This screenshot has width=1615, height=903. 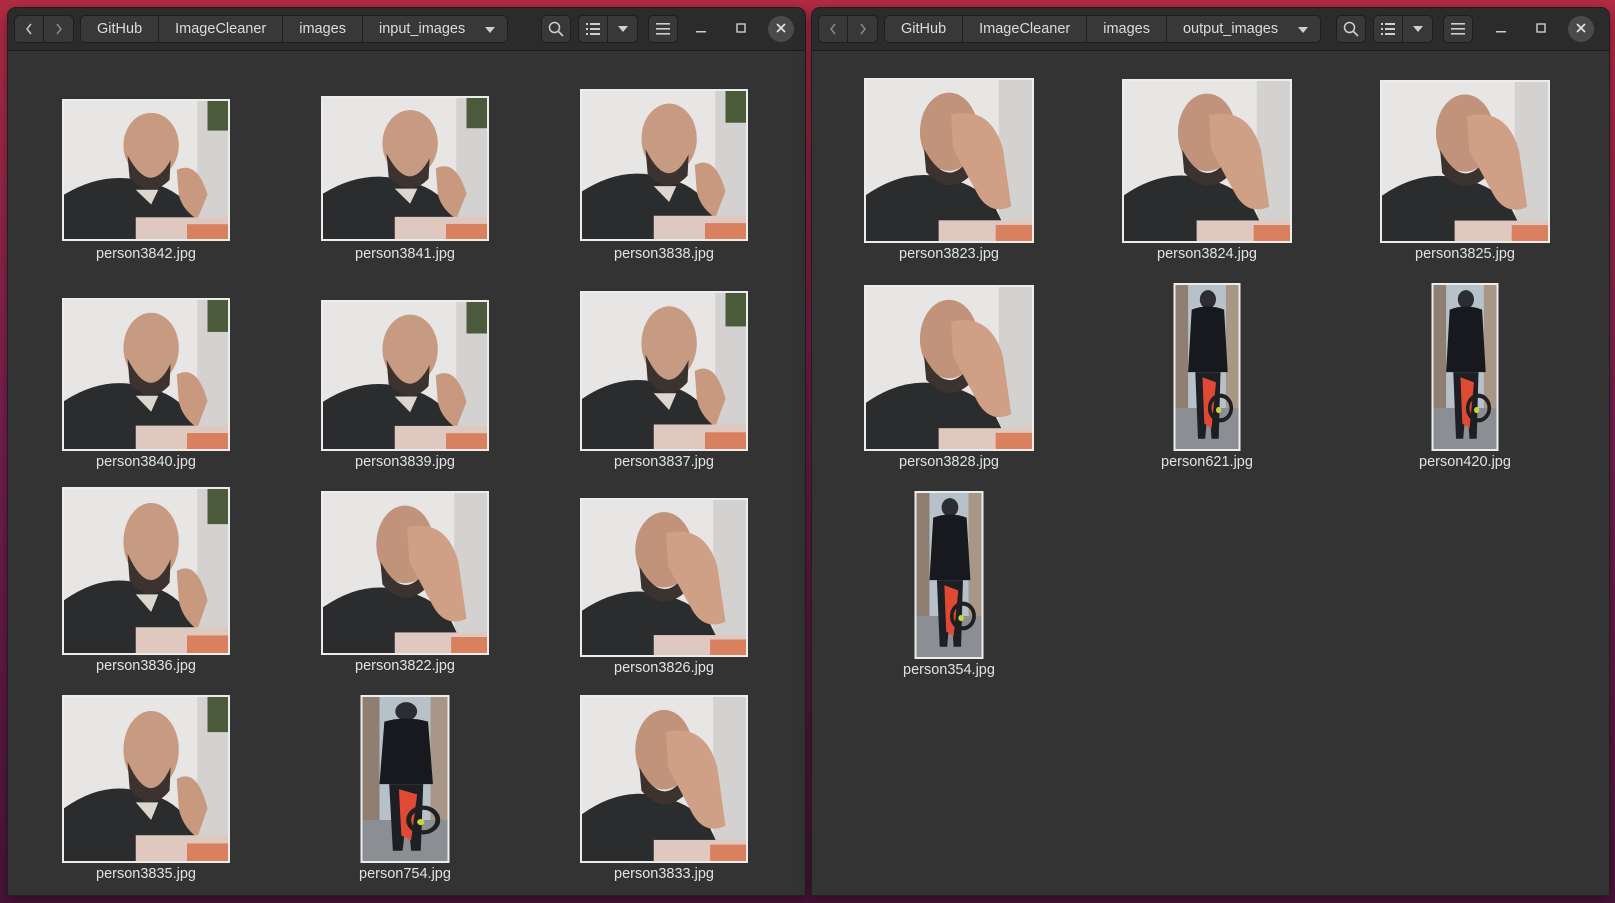 I want to click on file-name: person3838.jpg, so click(x=664, y=254).